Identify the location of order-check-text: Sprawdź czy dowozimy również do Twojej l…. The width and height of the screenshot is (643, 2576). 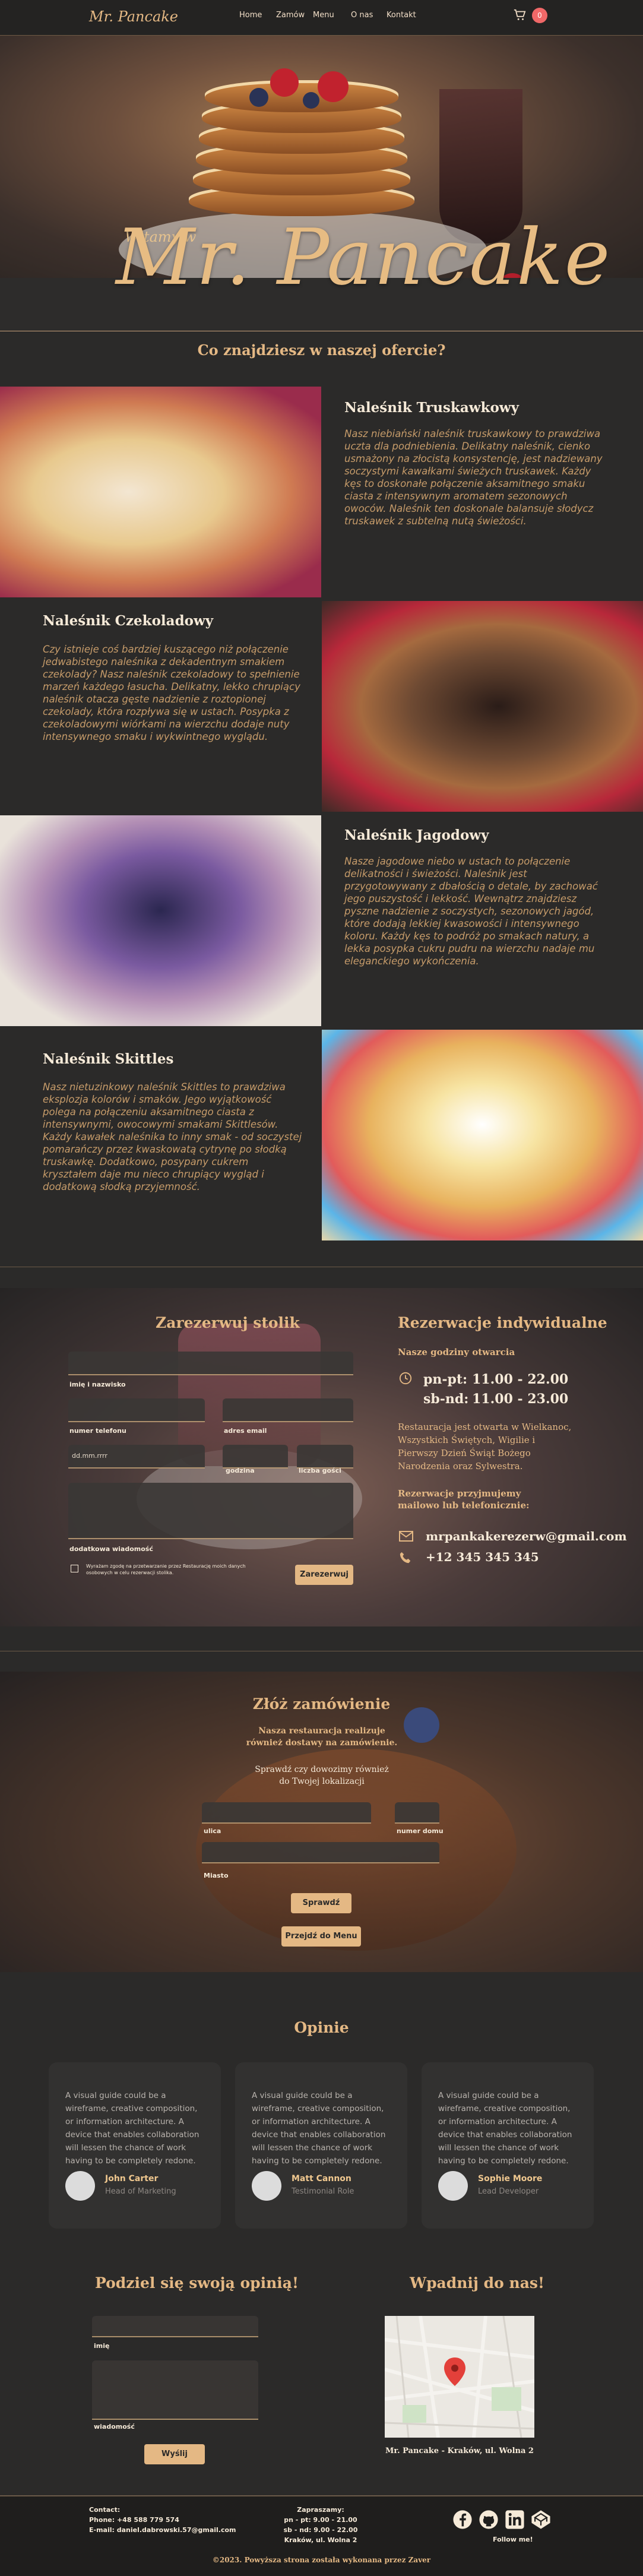
(322, 1775).